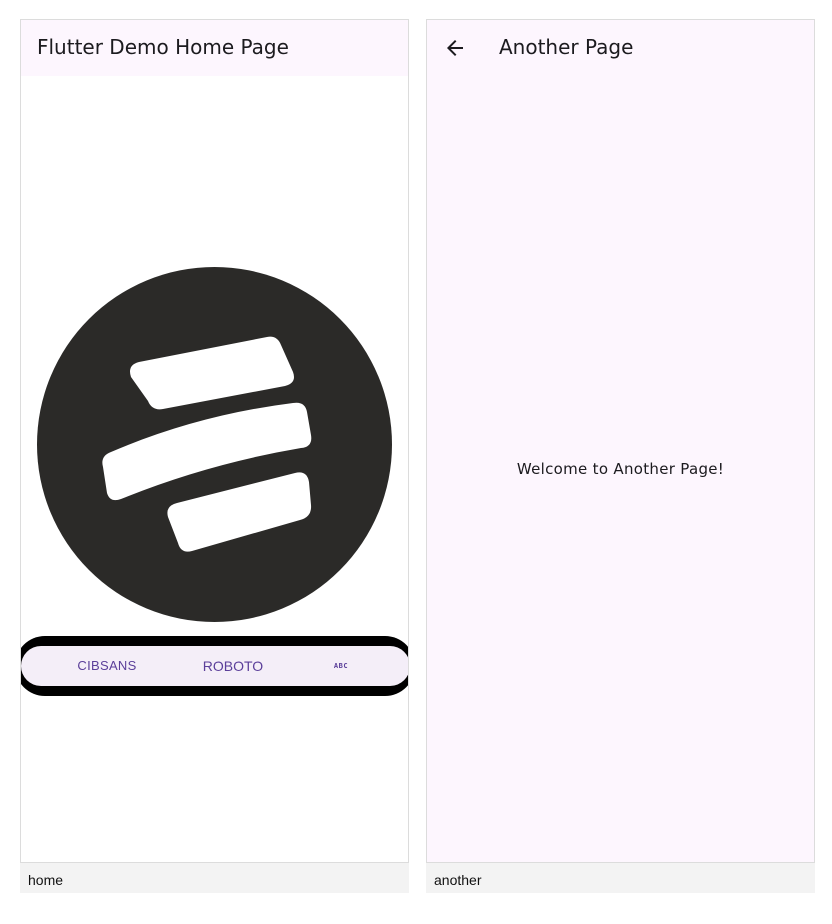 This screenshot has height=924, width=832. I want to click on tab-abc: ABC, so click(341, 666).